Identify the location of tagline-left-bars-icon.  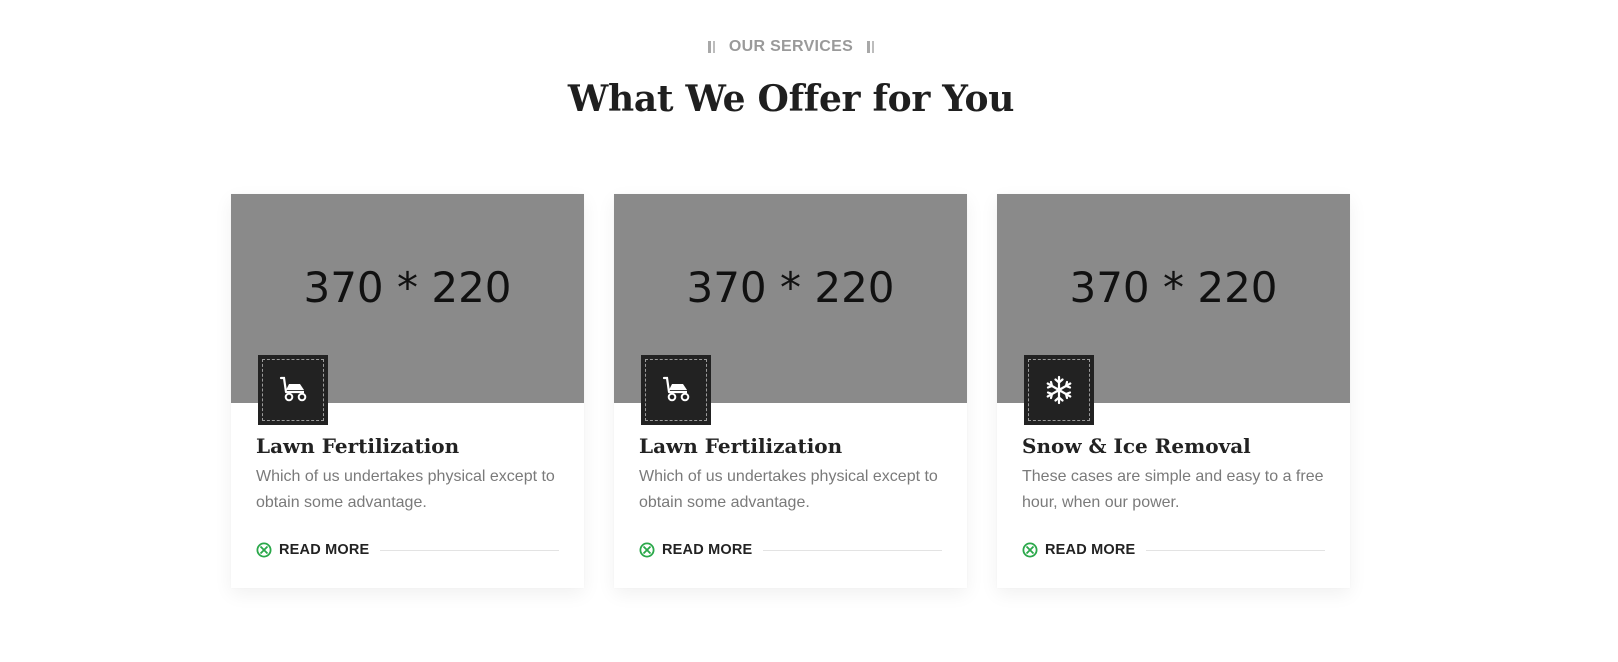
(711, 47).